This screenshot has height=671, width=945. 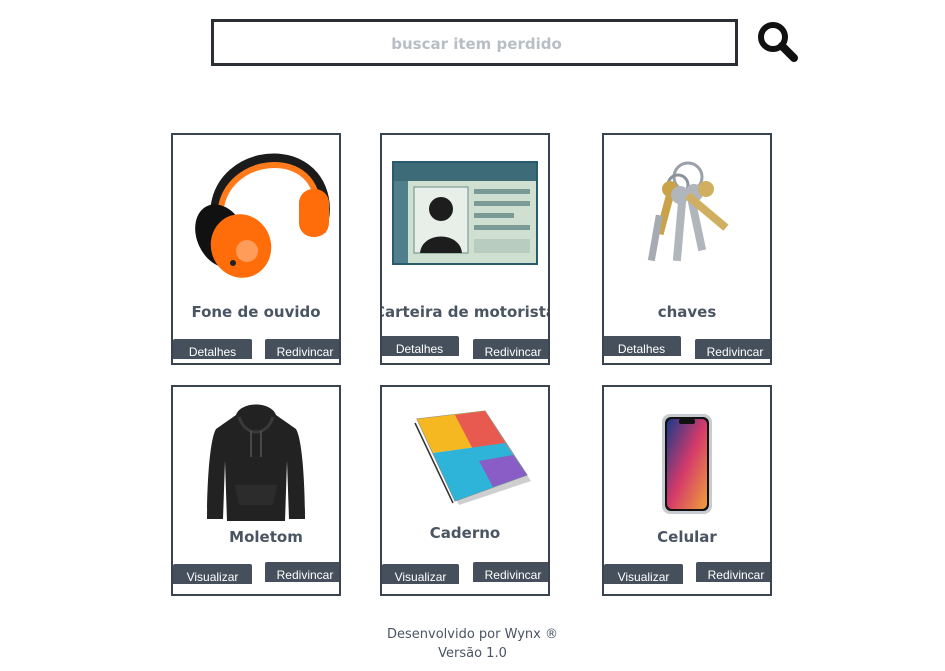 I want to click on item-card: Moletom Visualizar Redivincar, so click(x=256, y=490).